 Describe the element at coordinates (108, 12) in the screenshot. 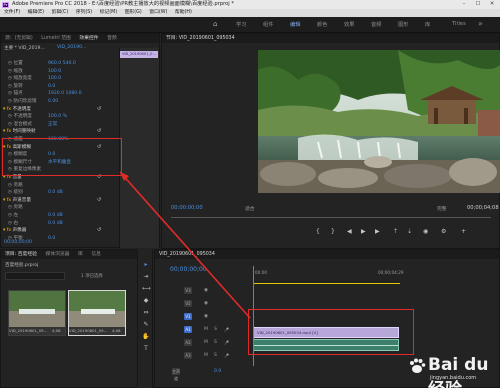

I see `menu-marker: 标记(M)` at that location.